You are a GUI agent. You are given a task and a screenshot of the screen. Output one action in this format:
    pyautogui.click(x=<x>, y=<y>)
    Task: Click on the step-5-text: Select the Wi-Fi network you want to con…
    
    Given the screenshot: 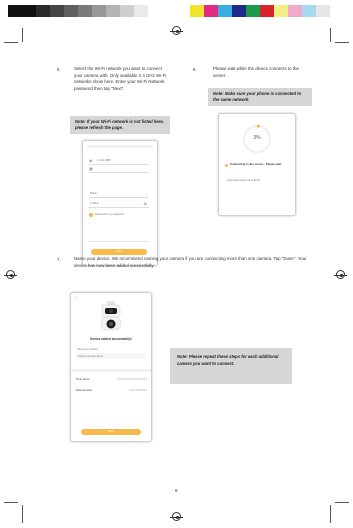 What is the action you would take?
    pyautogui.click(x=120, y=79)
    